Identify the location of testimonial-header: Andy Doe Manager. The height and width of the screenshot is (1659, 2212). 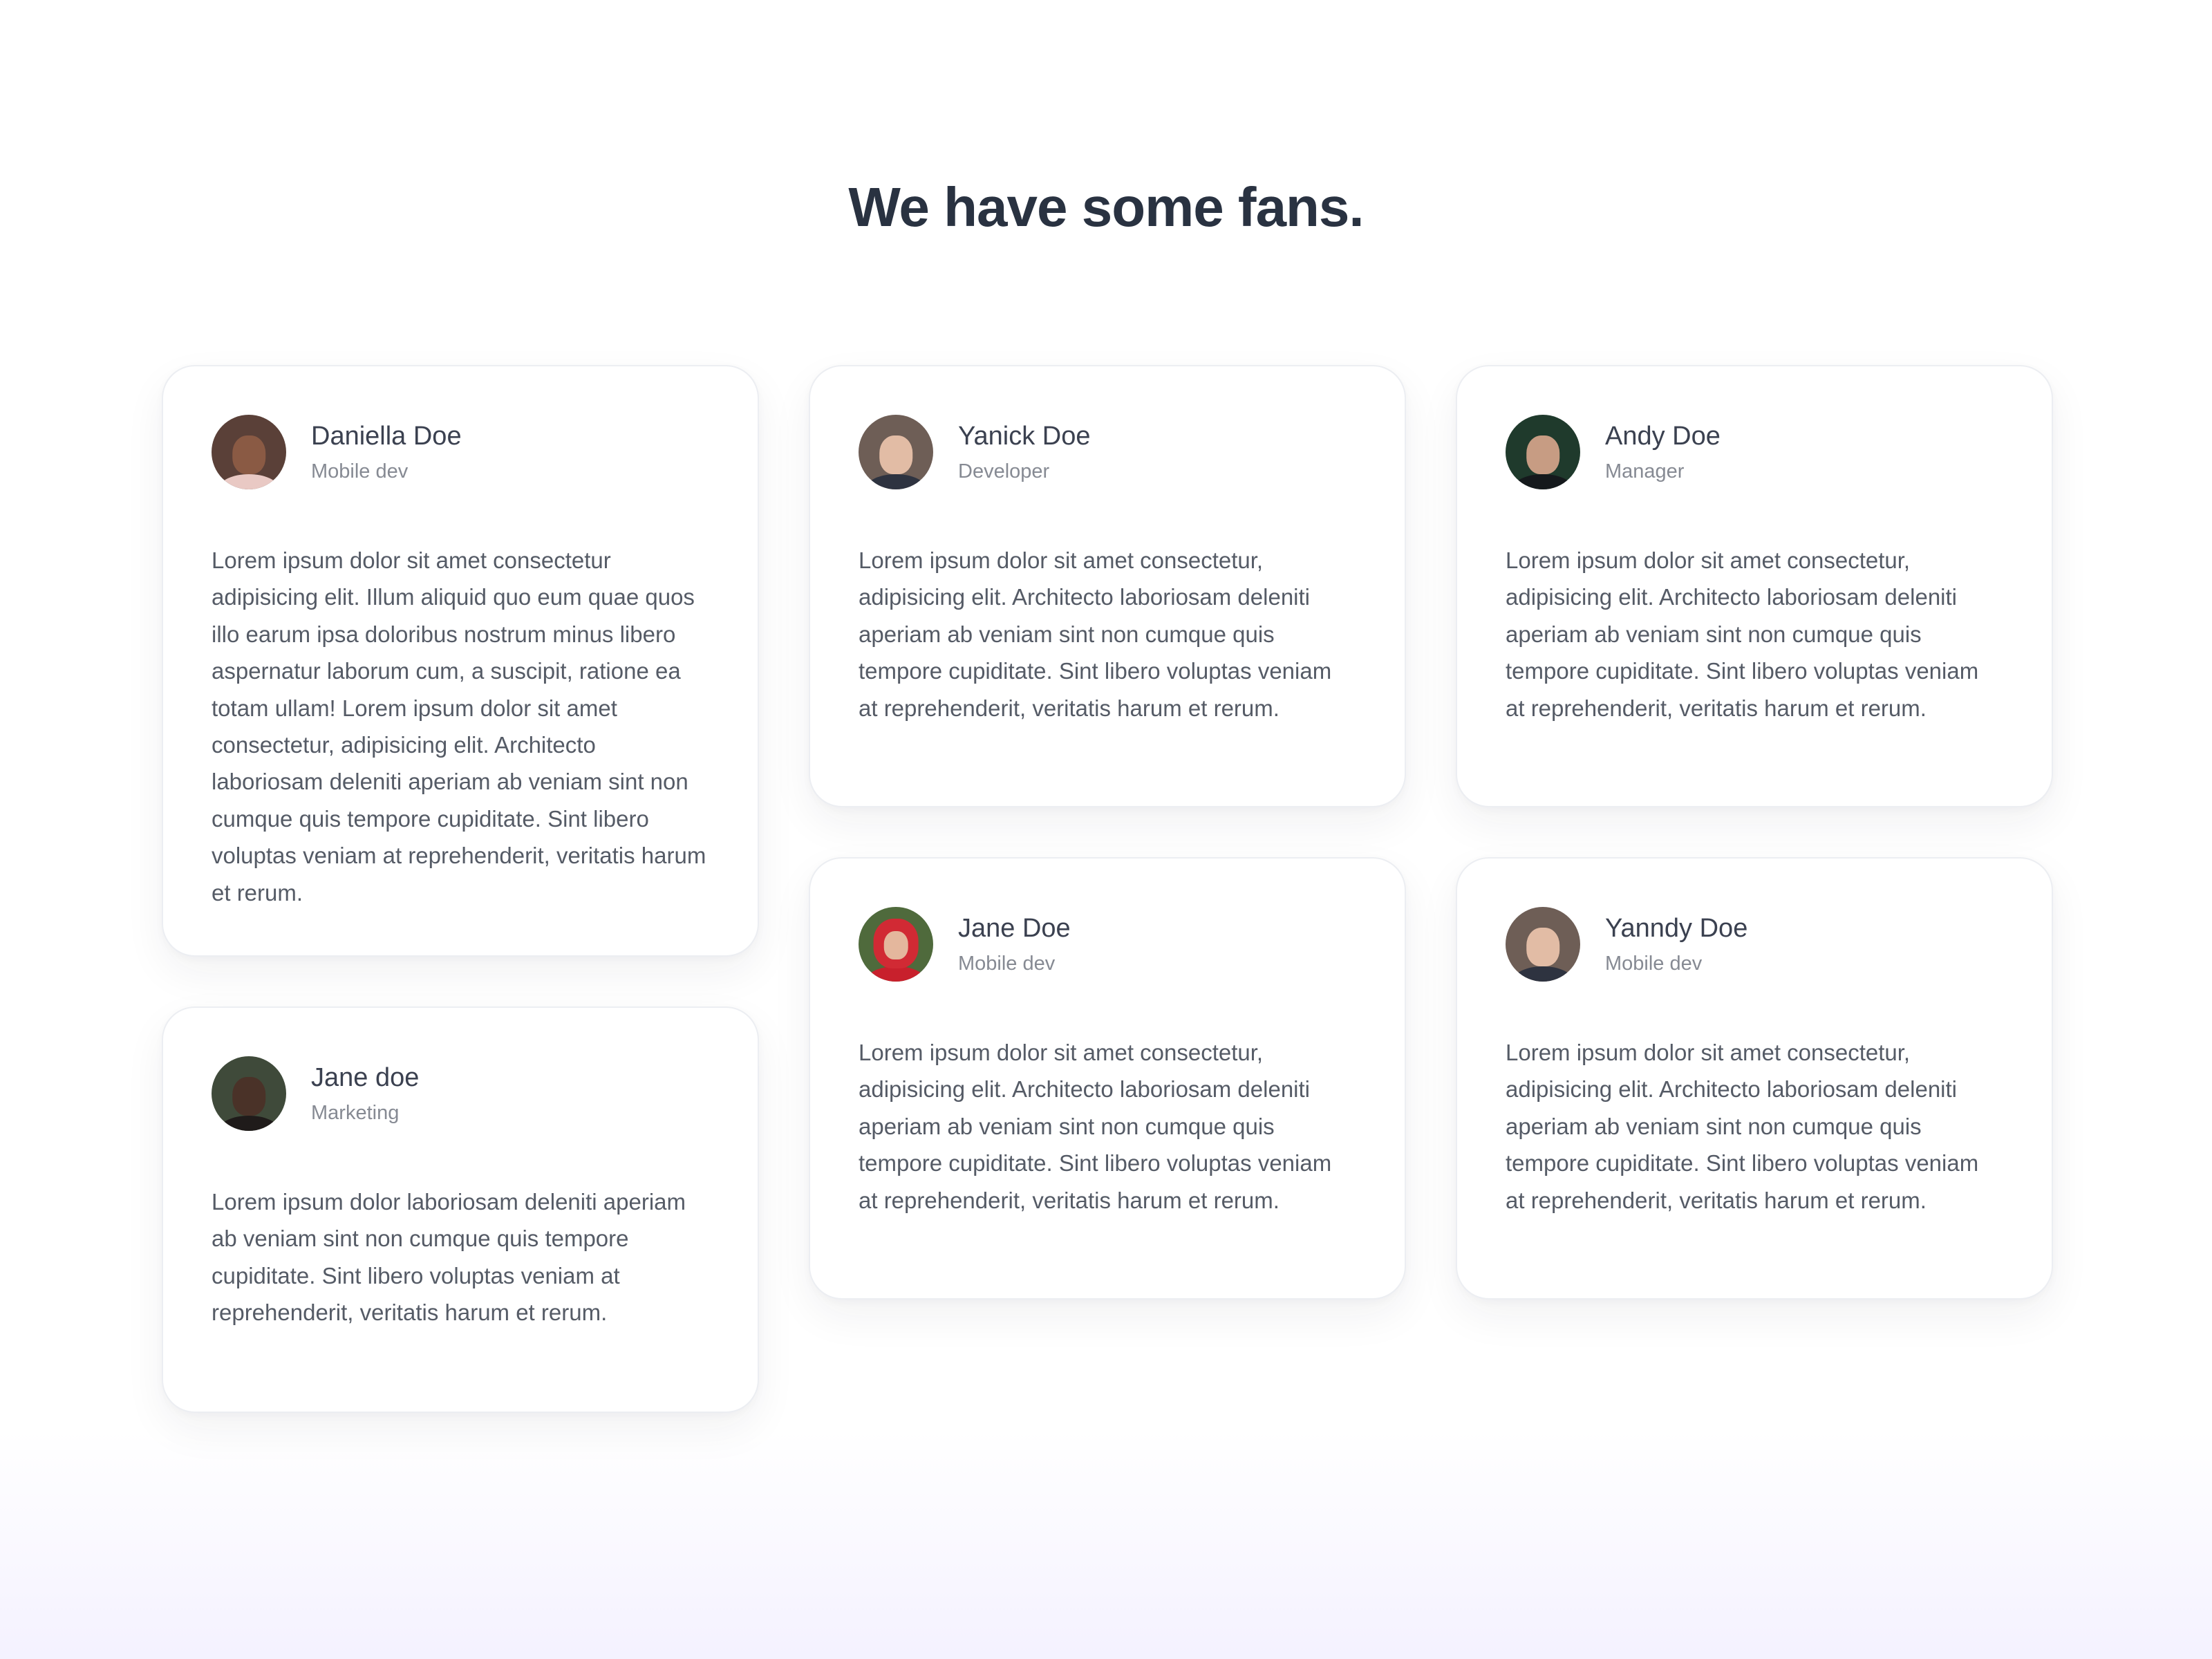
(1755, 452).